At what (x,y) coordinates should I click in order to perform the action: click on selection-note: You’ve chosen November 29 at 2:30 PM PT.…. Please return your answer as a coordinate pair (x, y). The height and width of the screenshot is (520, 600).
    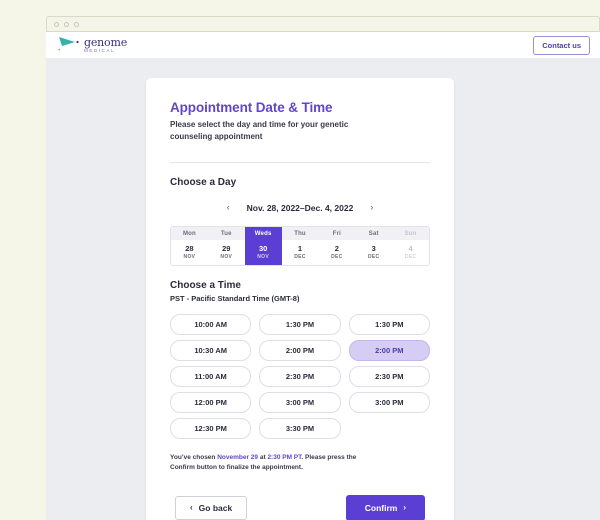
    Looking at the image, I should click on (265, 463).